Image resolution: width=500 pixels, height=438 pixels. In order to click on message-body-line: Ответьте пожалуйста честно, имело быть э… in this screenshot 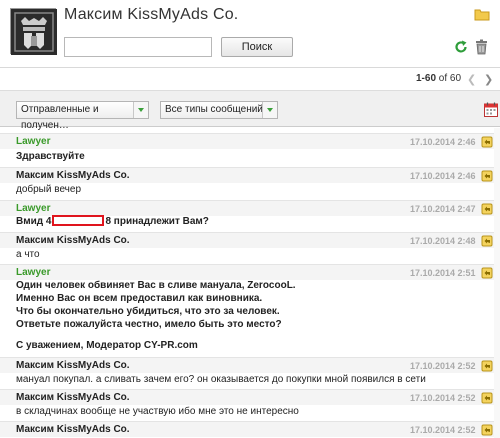, I will do `click(149, 324)`.